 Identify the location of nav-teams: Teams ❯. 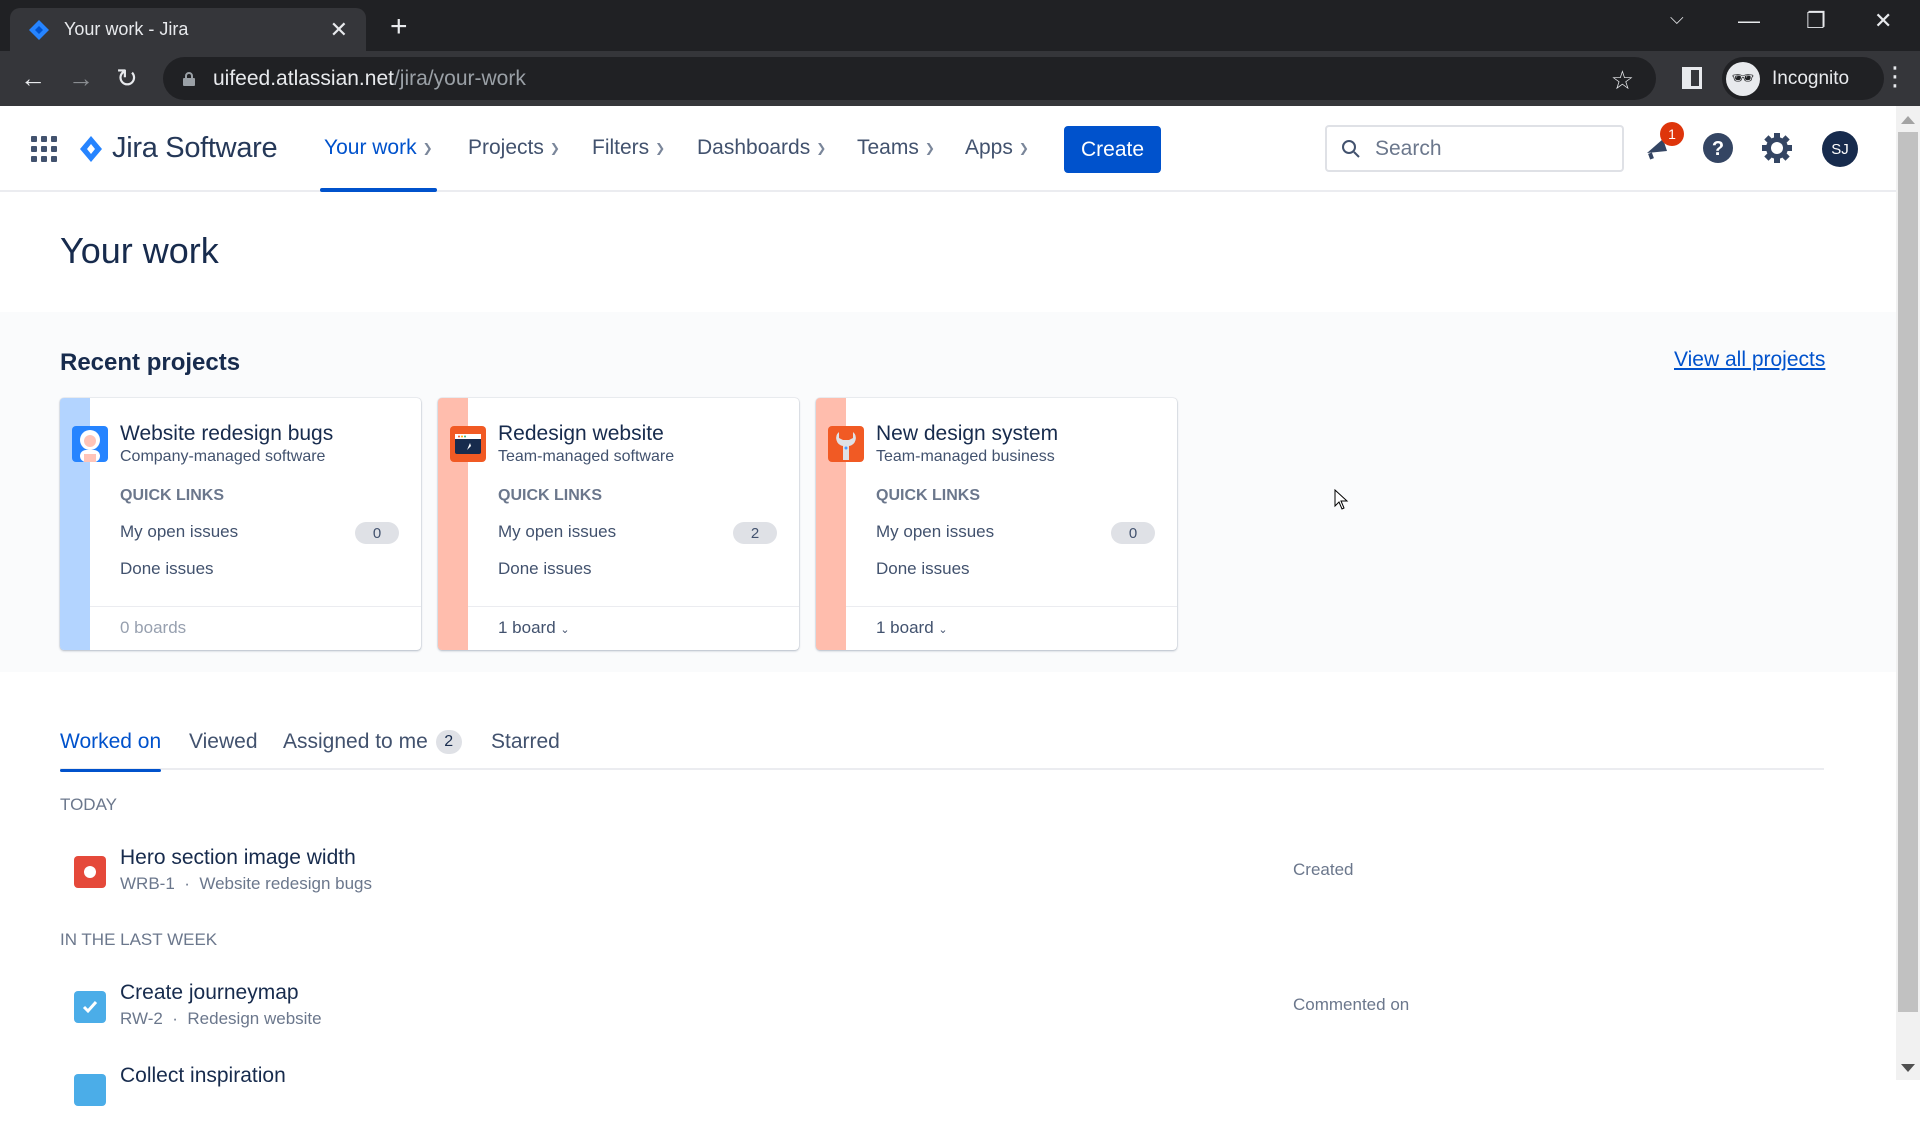
(896, 148).